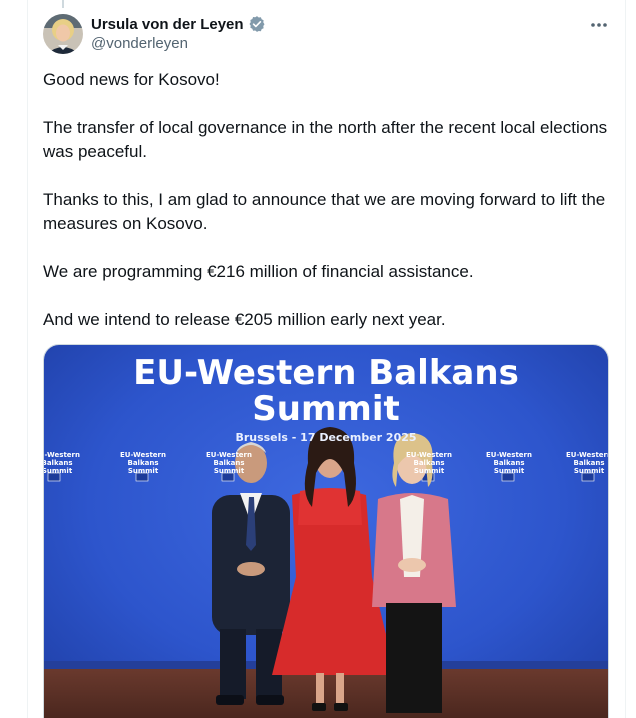 The width and height of the screenshot is (636, 718). I want to click on tweet-header: Ursula von der Leyen @vonderleyen, so click(178, 33).